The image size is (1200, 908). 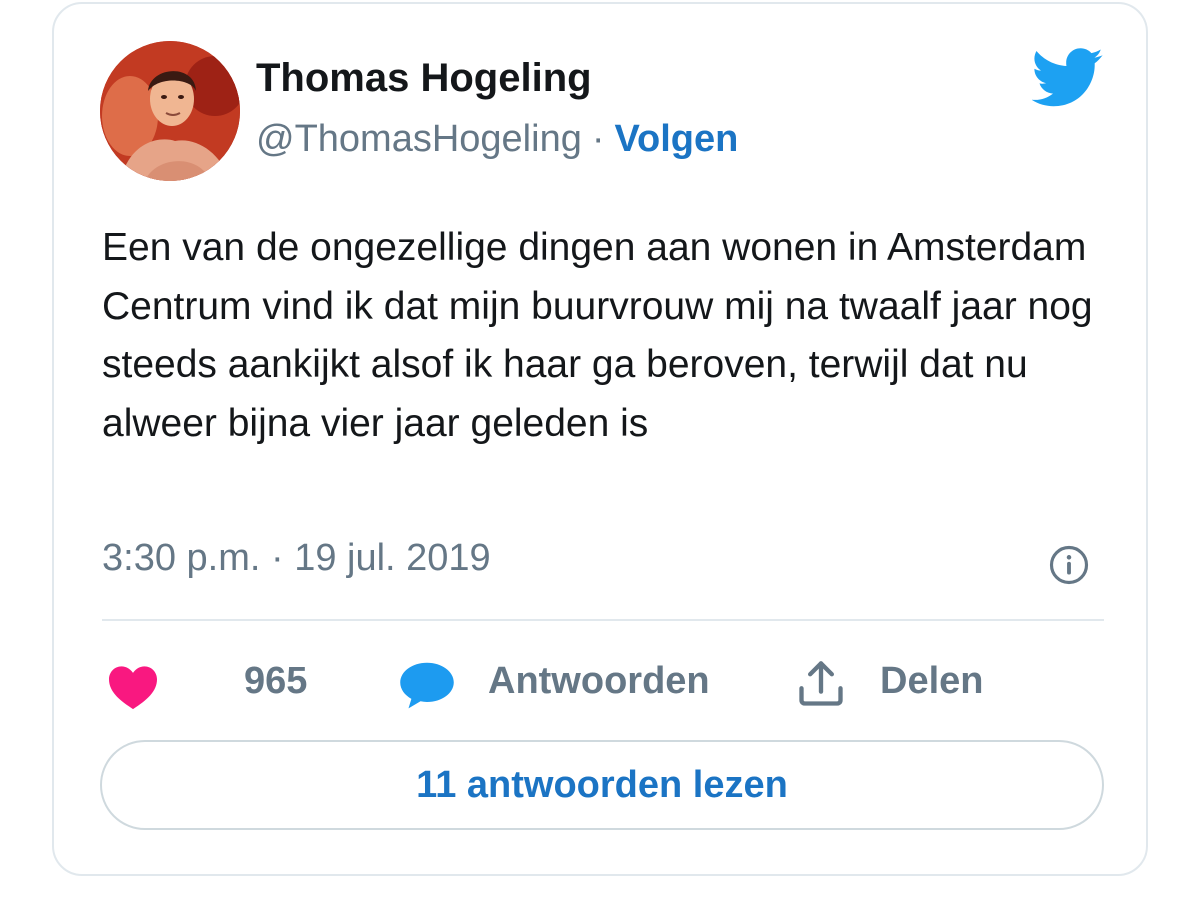 What do you see at coordinates (602, 785) in the screenshot?
I see `read-replies-button: 11 antwoorden lezen` at bounding box center [602, 785].